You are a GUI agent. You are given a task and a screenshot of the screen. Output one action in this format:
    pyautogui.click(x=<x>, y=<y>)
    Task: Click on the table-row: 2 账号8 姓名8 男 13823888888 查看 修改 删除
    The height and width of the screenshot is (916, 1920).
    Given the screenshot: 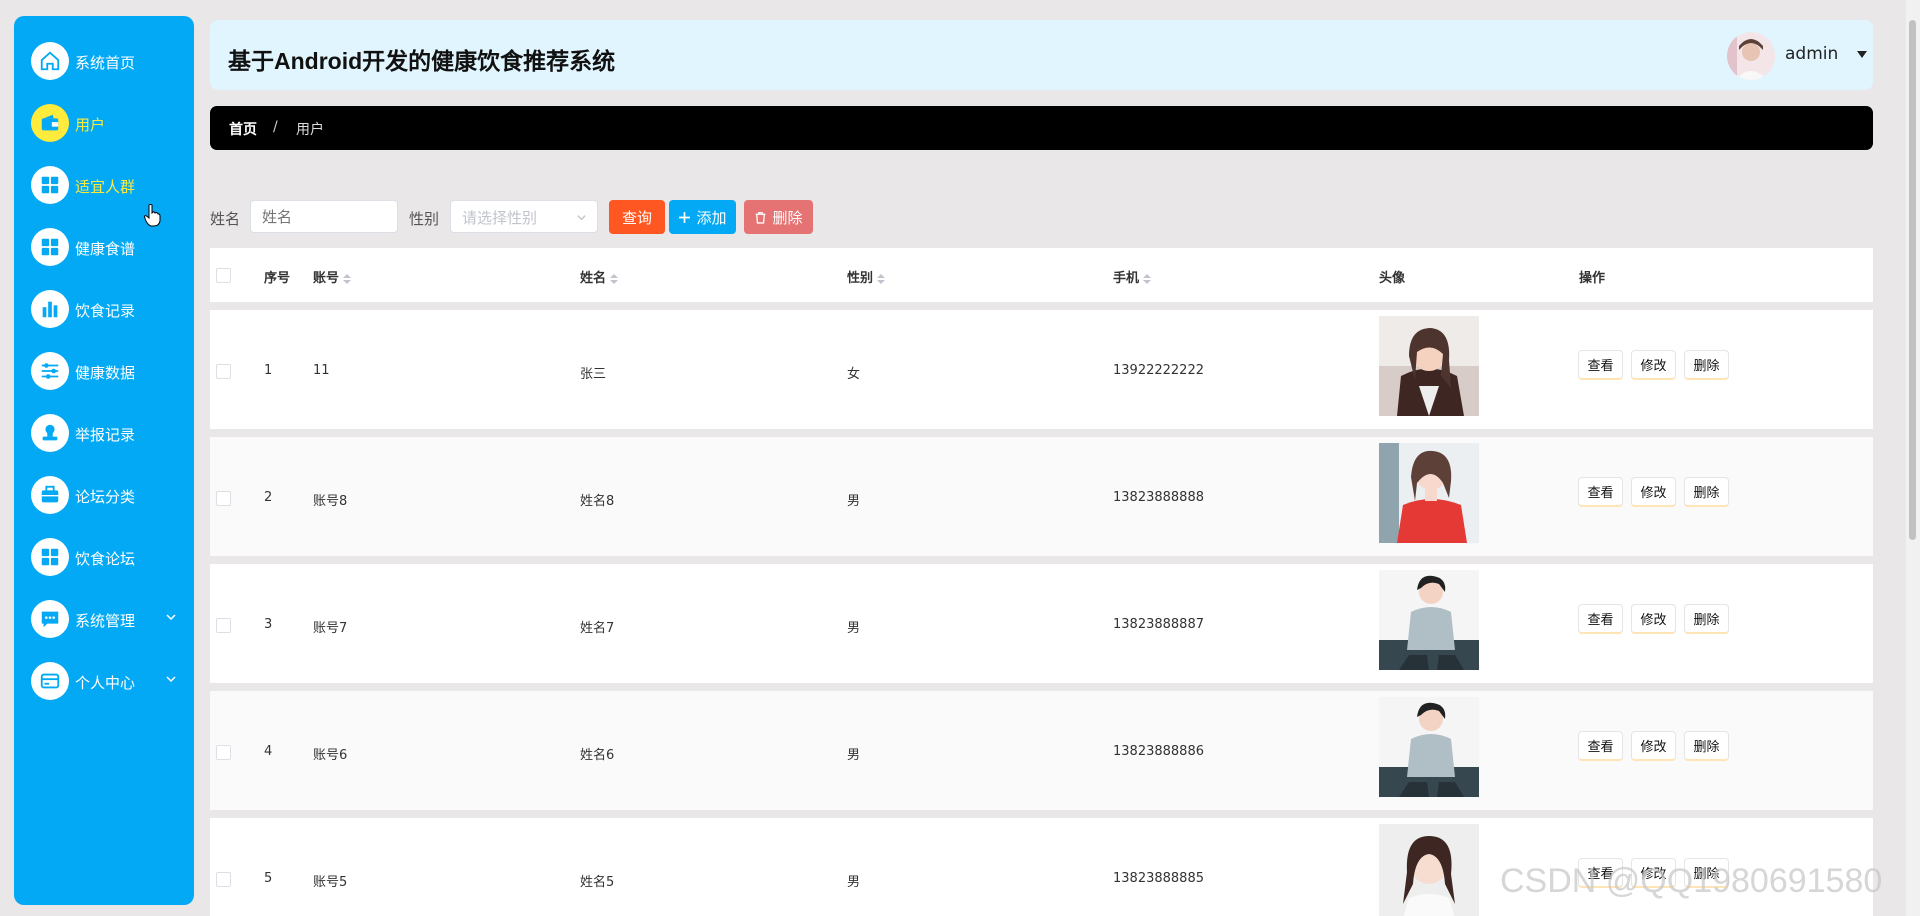 What is the action you would take?
    pyautogui.click(x=1041, y=496)
    